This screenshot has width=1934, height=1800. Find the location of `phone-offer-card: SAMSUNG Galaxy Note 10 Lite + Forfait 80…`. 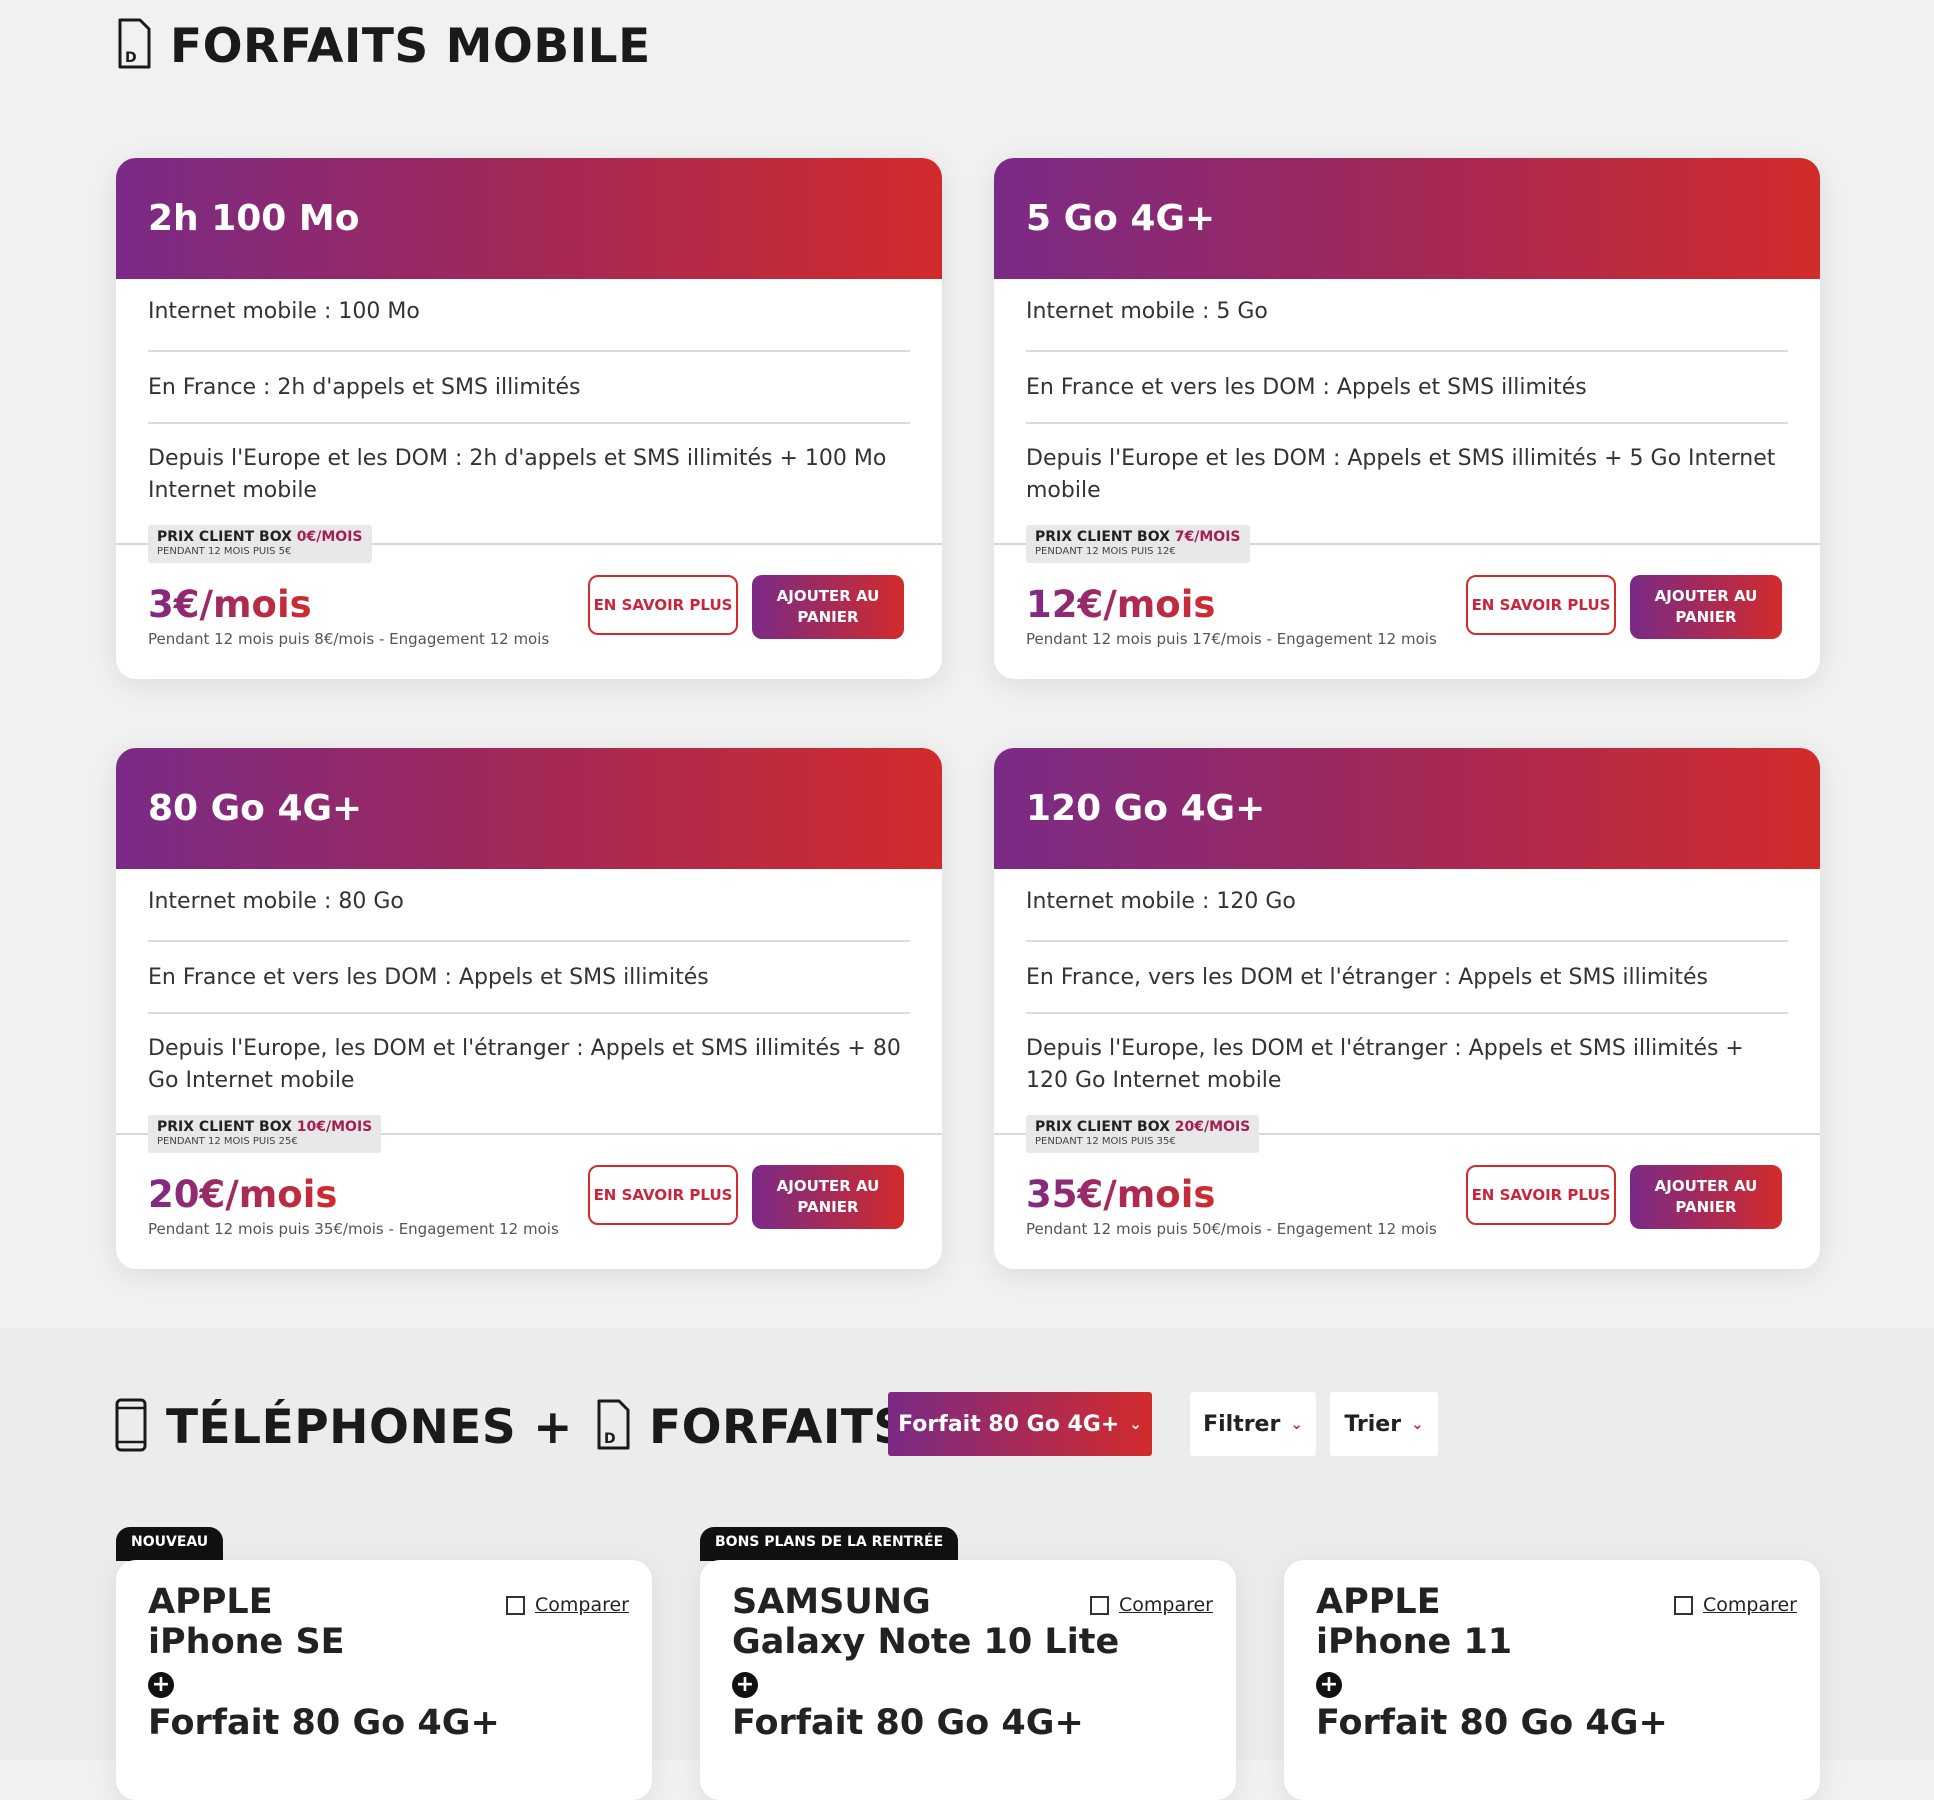

phone-offer-card: SAMSUNG Galaxy Note 10 Lite + Forfait 80… is located at coordinates (968, 1680).